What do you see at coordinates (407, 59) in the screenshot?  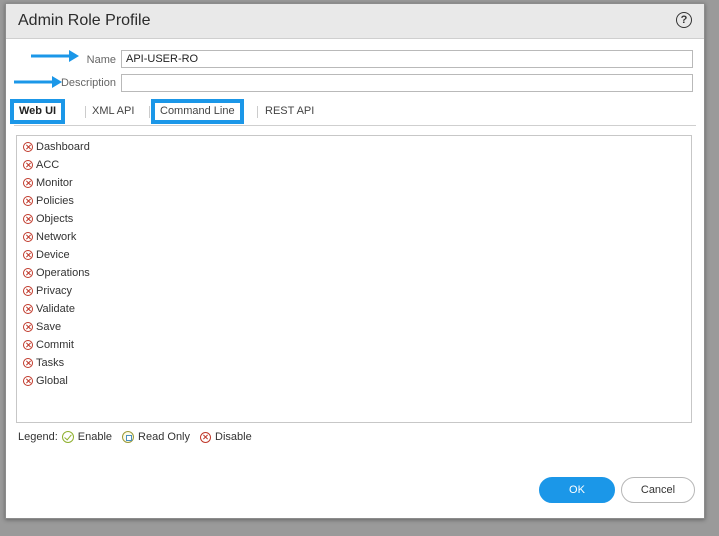 I see `name-input: API-USER-RO` at bounding box center [407, 59].